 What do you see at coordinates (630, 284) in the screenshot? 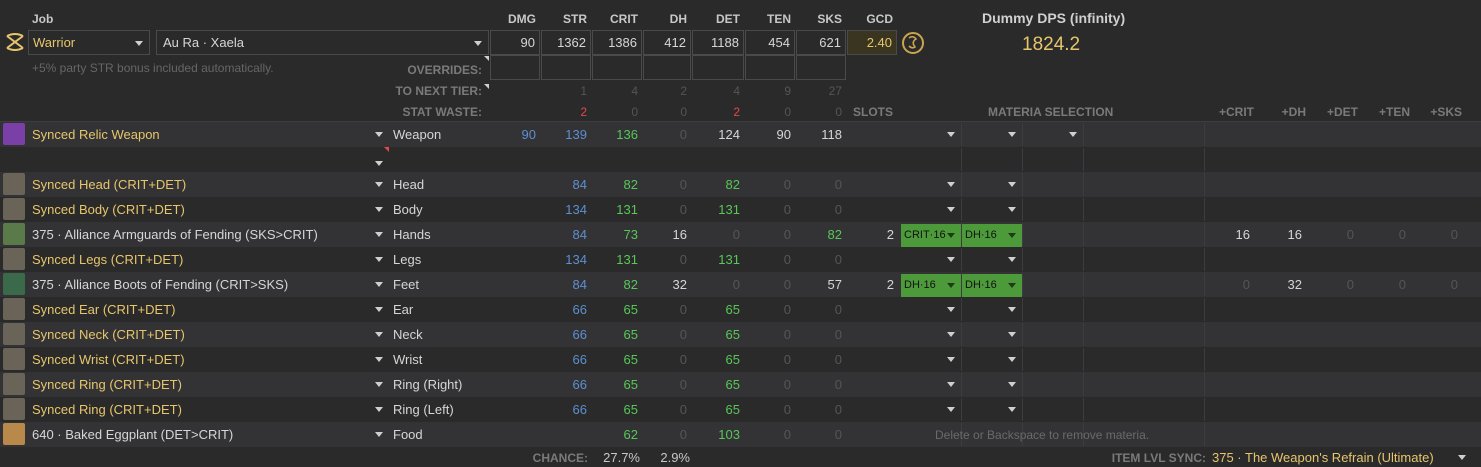
I see `gear-stat-crit: 82` at bounding box center [630, 284].